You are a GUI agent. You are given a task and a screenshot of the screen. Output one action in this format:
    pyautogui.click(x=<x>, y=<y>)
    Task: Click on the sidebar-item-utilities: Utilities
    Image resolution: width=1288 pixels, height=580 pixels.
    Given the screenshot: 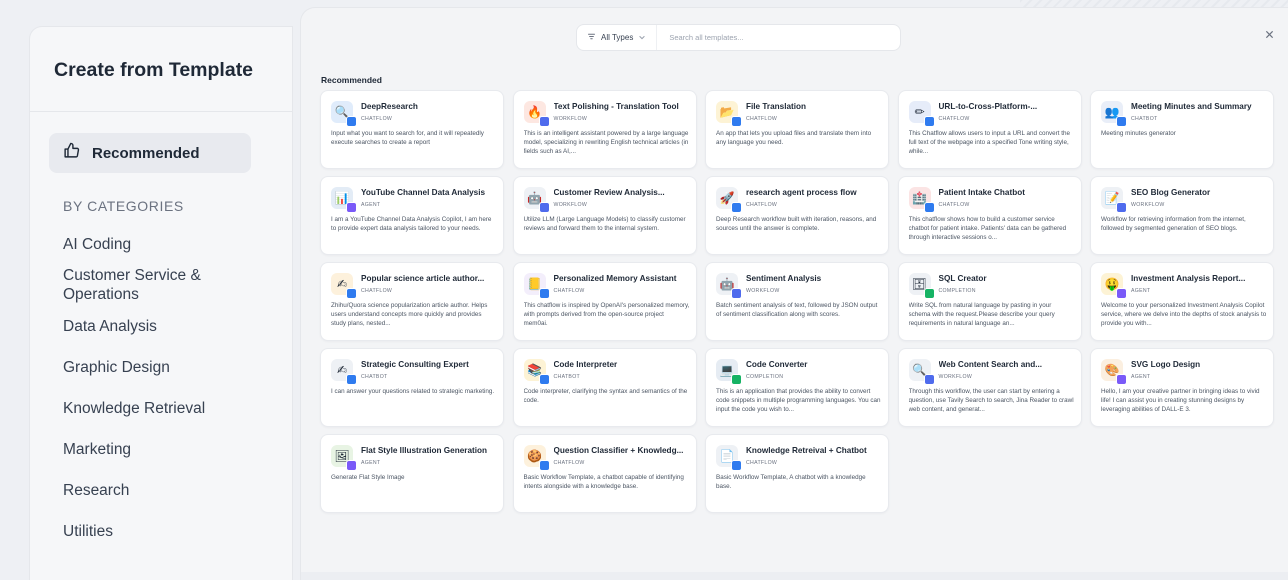 What is the action you would take?
    pyautogui.click(x=88, y=531)
    